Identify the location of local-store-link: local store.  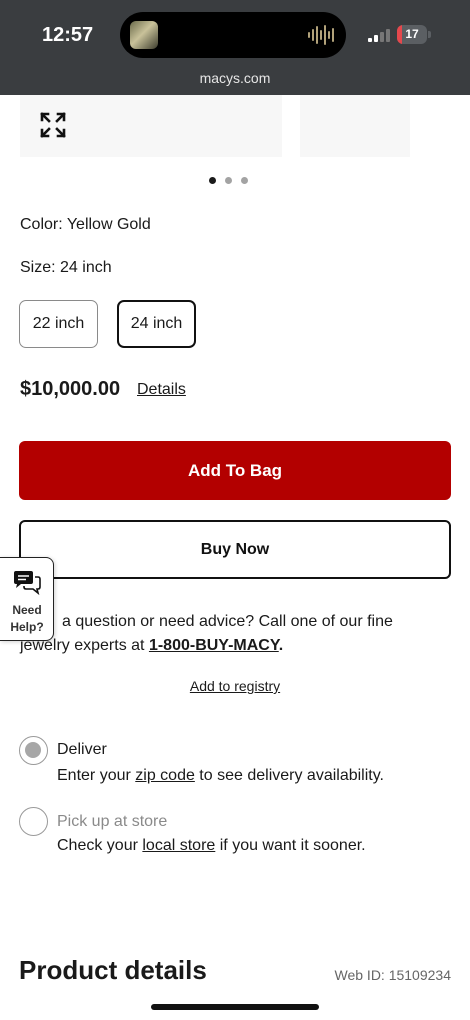
(178, 845).